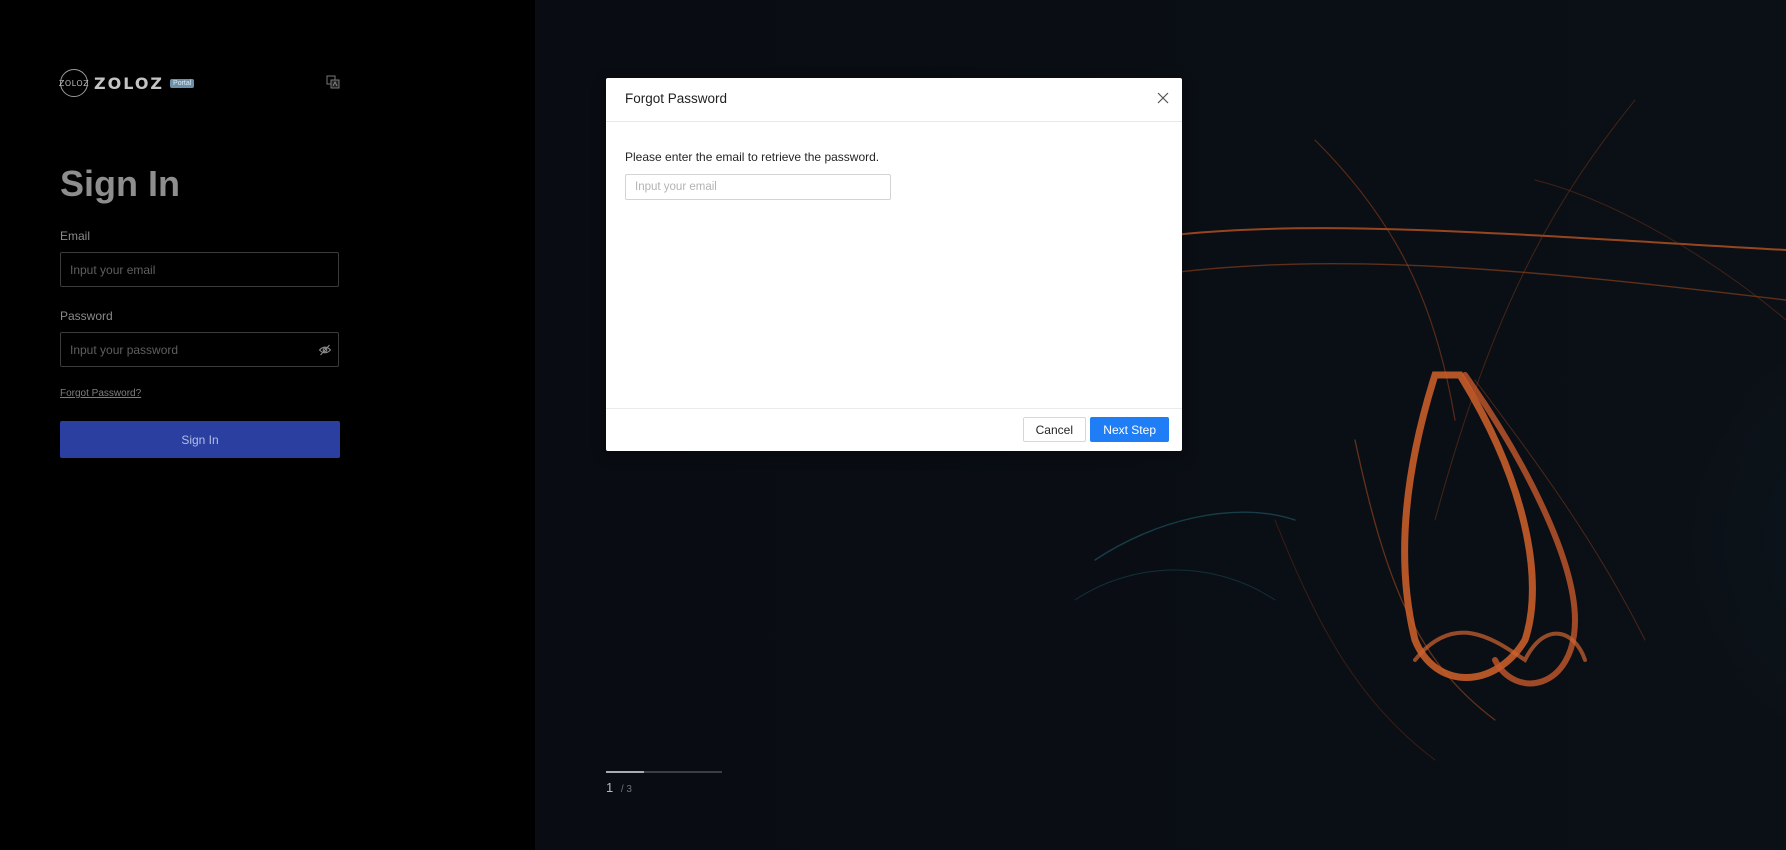 Image resolution: width=1786 pixels, height=850 pixels. I want to click on zoloz-logo: ZOLOZ ZOLOZ Portal, so click(127, 83).